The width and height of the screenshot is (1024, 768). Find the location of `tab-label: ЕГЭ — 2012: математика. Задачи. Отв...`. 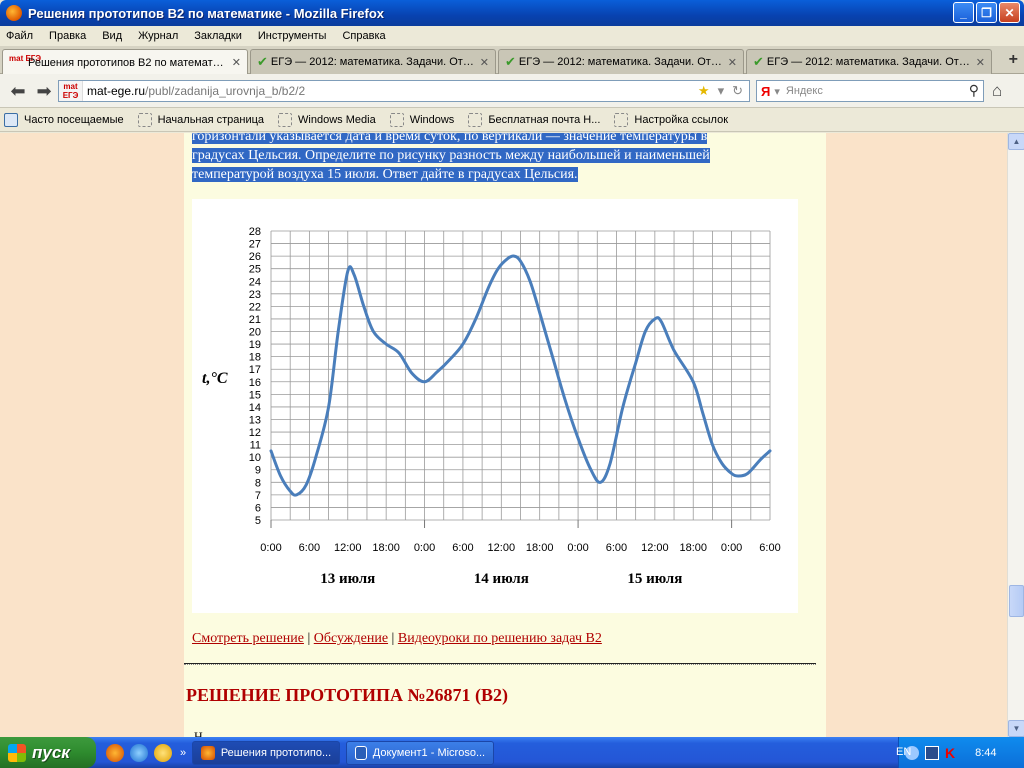

tab-label: ЕГЭ — 2012: математика. Задачи. Отв... is located at coordinates (621, 62).